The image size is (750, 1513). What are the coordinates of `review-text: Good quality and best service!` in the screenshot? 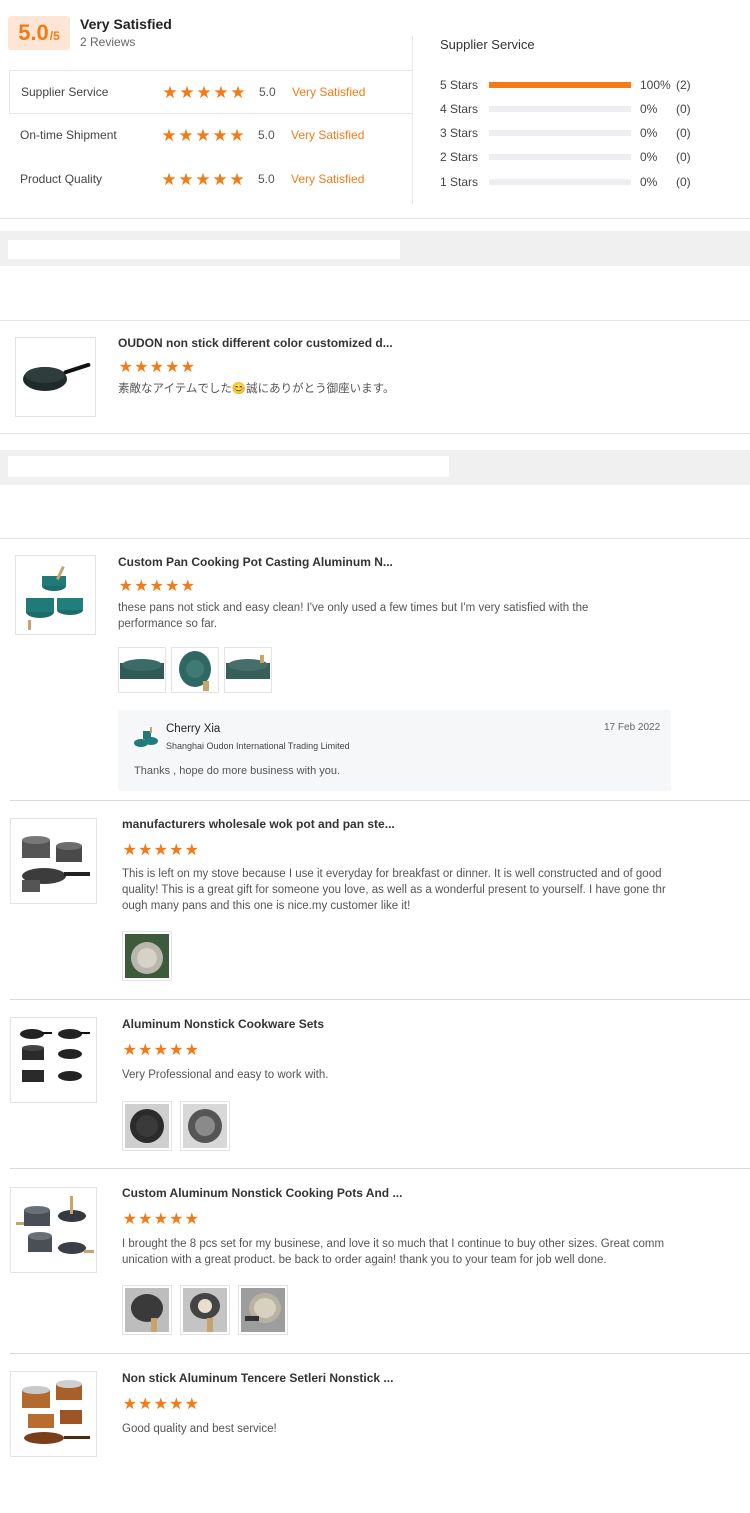 It's located at (199, 1429).